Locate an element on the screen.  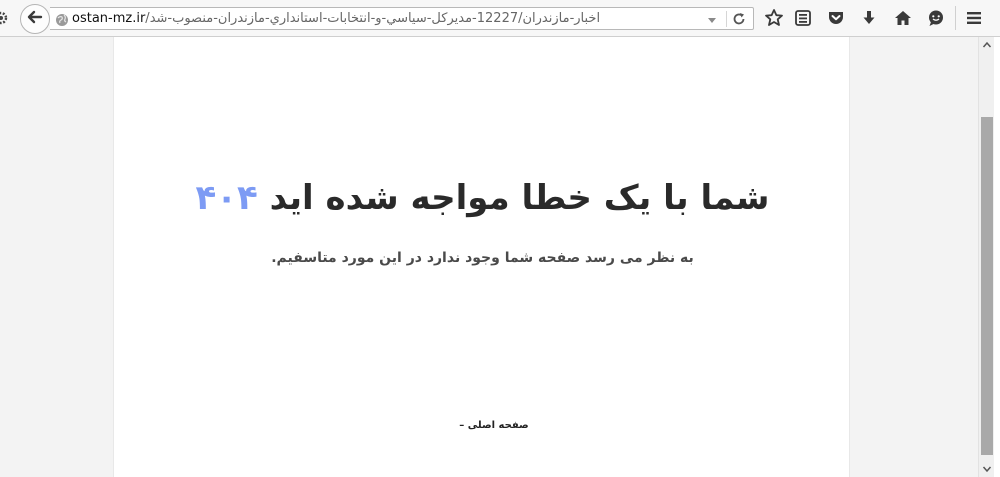
home-page-link: صفحه اصلی – is located at coordinates (494, 426).